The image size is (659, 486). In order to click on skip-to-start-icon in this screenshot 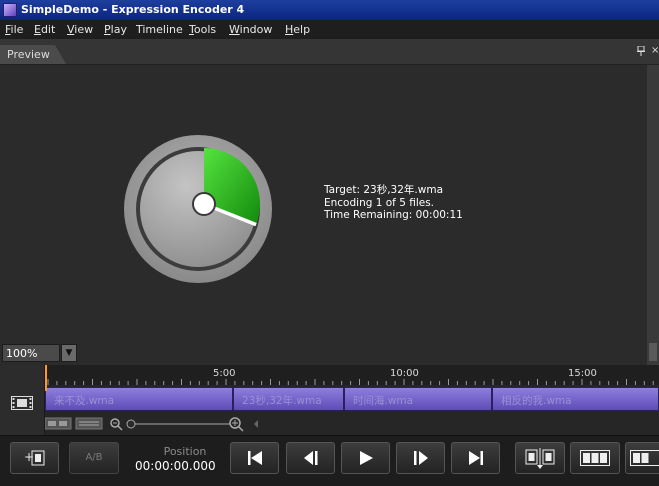, I will do `click(255, 458)`.